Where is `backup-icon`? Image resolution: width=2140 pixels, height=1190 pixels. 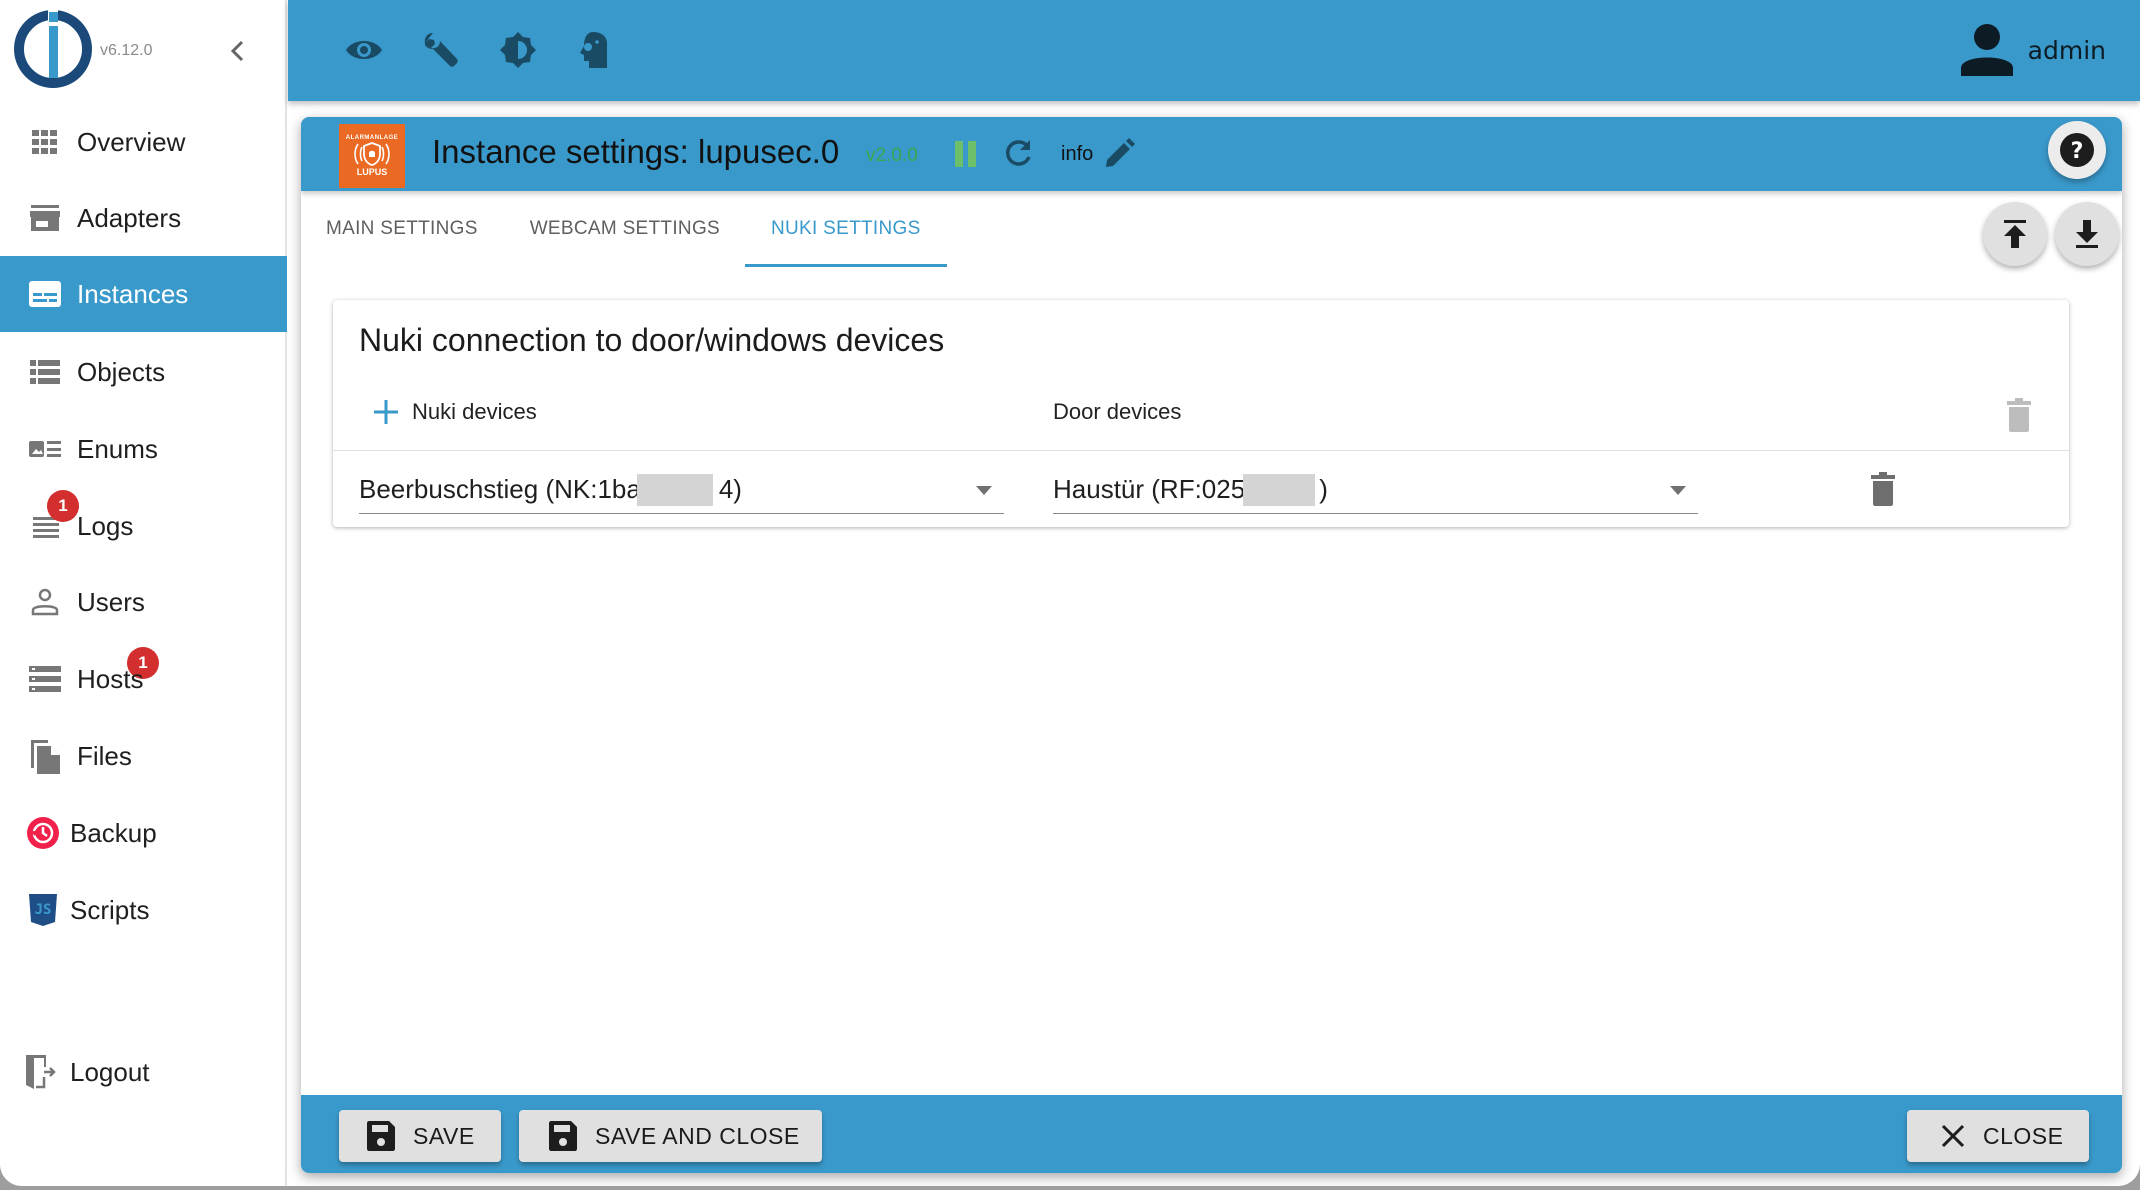 backup-icon is located at coordinates (43, 833).